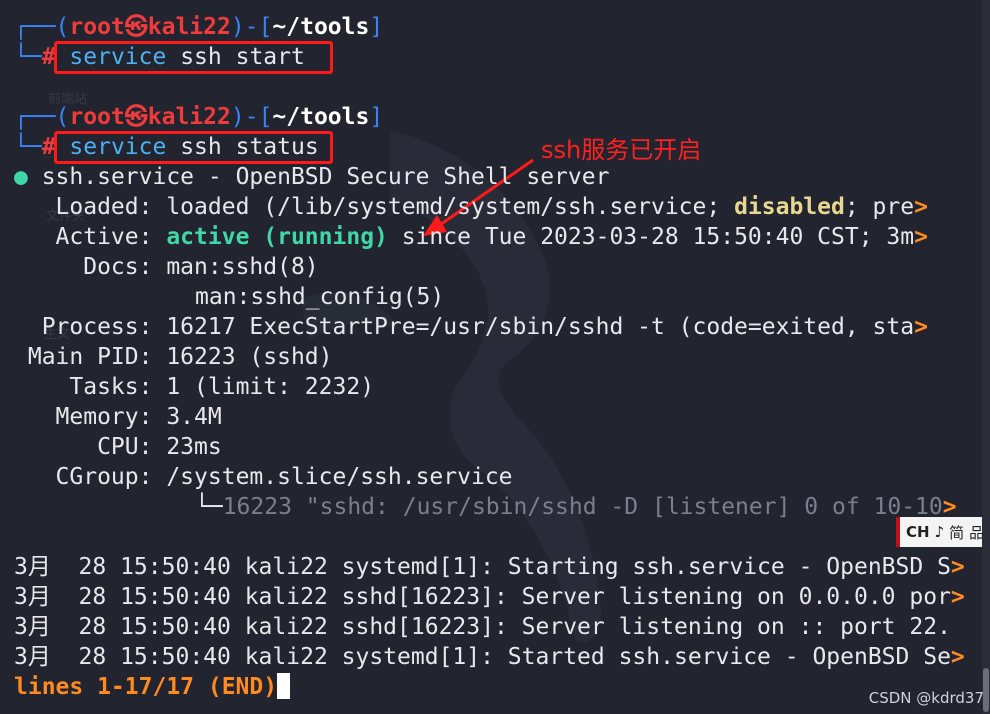 The width and height of the screenshot is (990, 714). What do you see at coordinates (277, 237) in the screenshot?
I see `active-state: active (running)` at bounding box center [277, 237].